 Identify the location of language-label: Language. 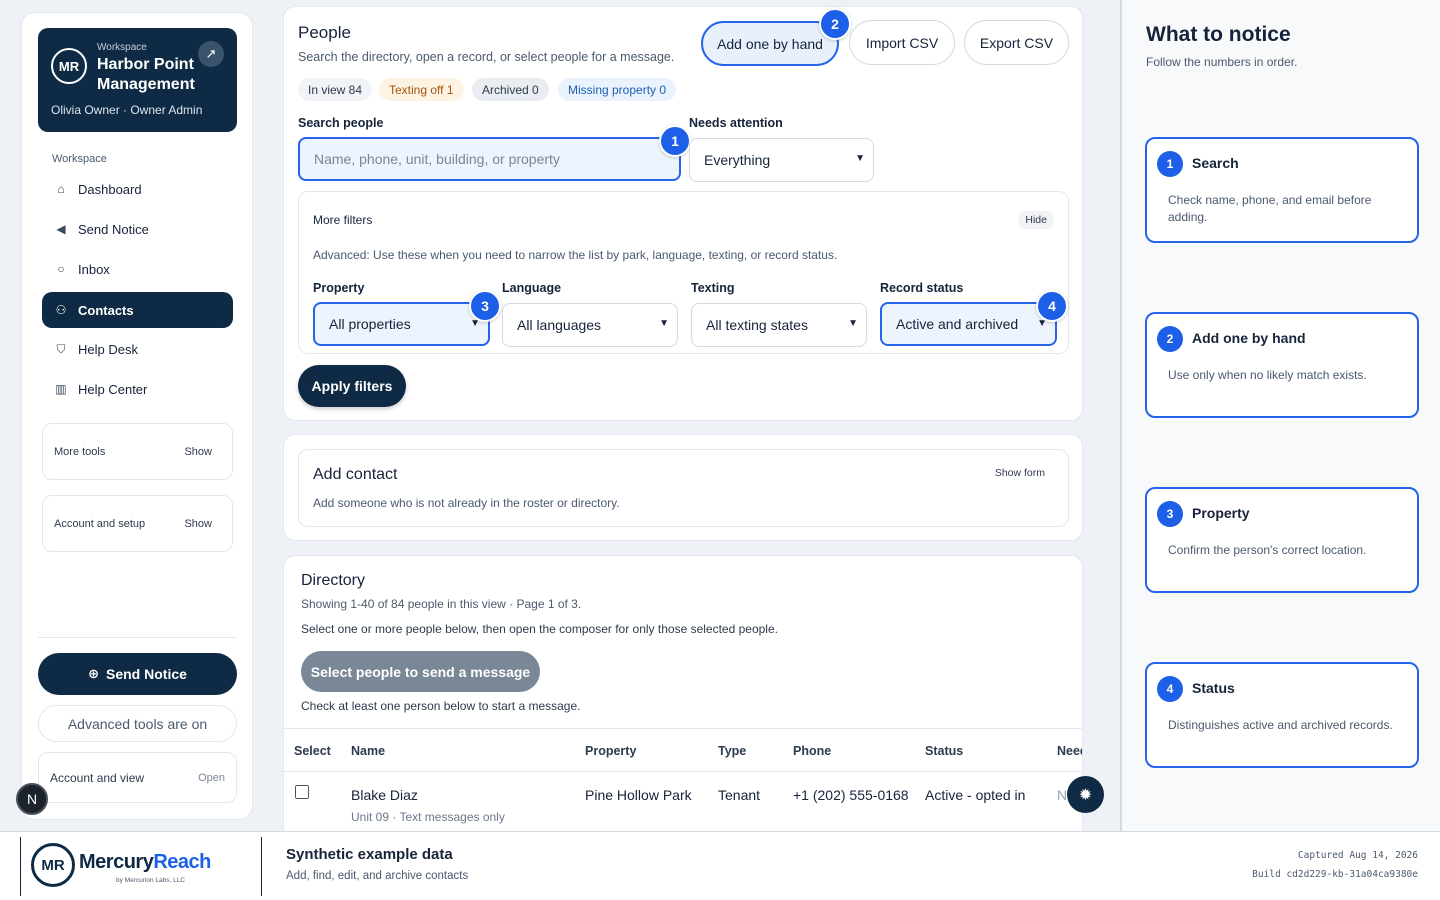
(532, 288).